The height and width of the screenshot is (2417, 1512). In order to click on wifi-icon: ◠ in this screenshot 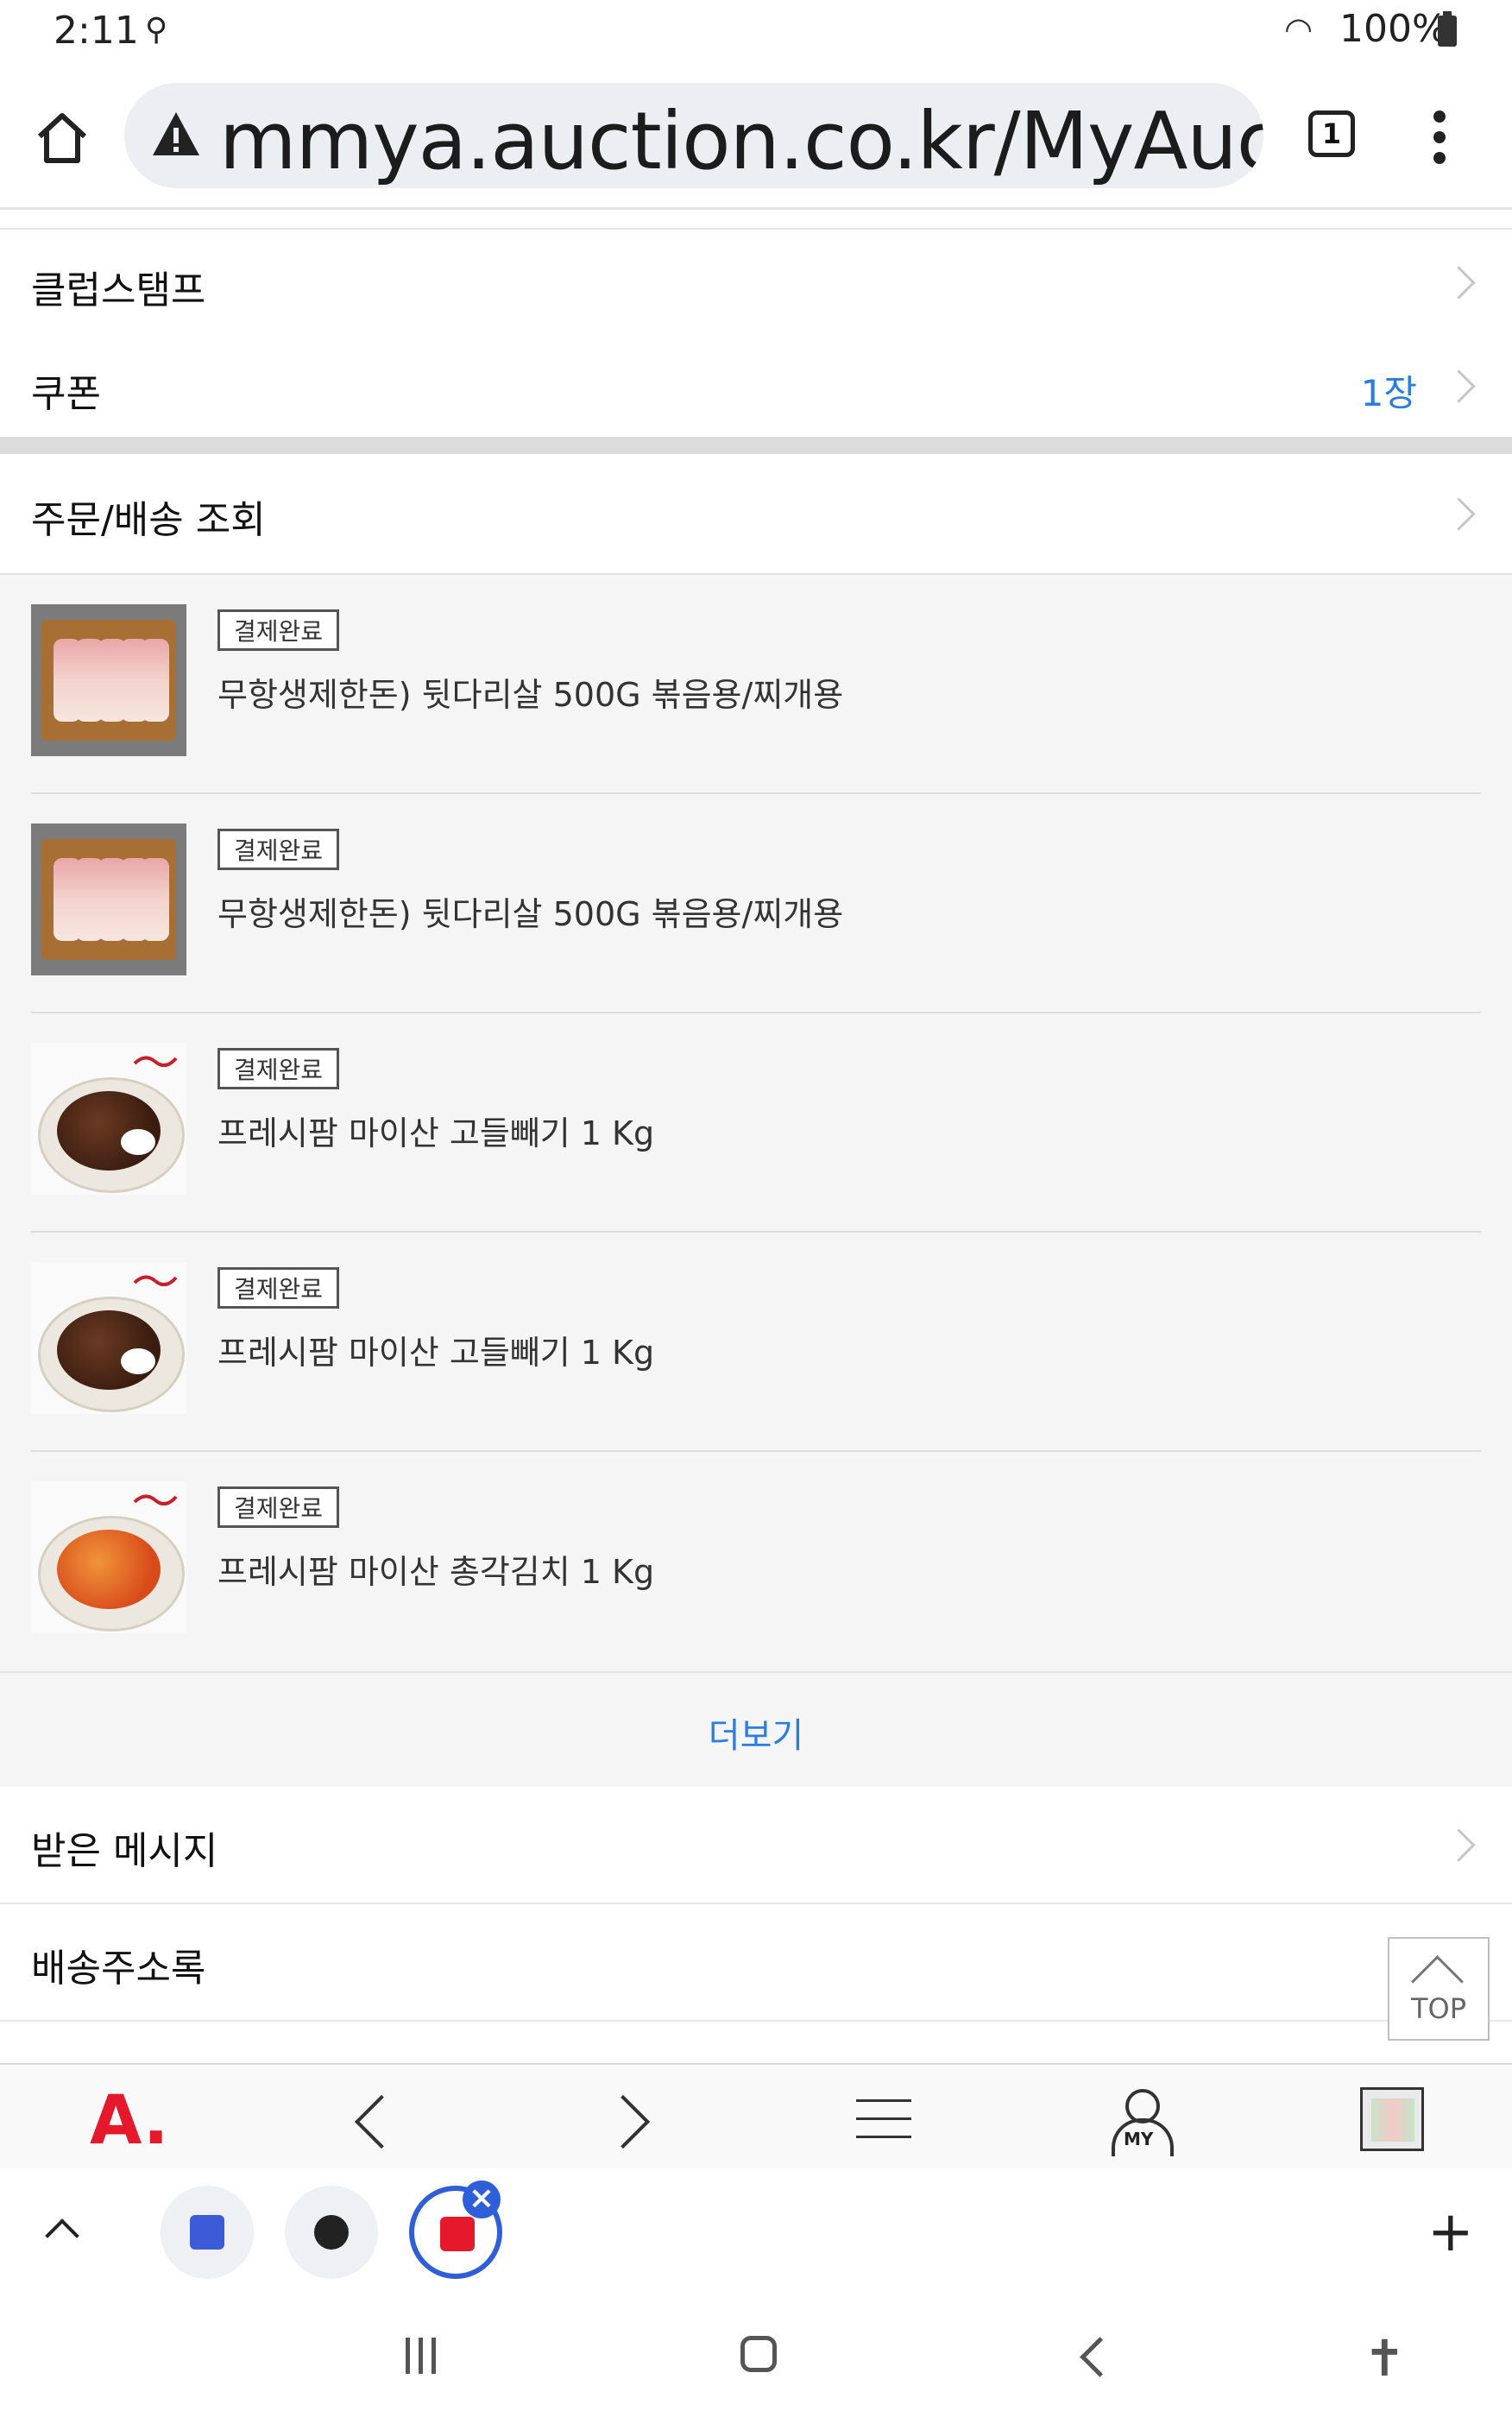, I will do `click(1299, 29)`.